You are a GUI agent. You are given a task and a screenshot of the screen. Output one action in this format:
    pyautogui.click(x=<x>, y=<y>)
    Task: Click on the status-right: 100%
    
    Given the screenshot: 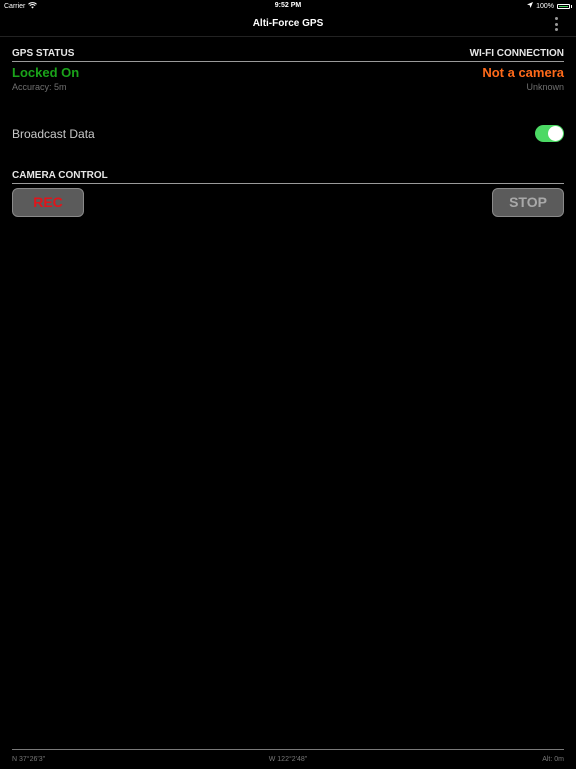 What is the action you would take?
    pyautogui.click(x=549, y=6)
    